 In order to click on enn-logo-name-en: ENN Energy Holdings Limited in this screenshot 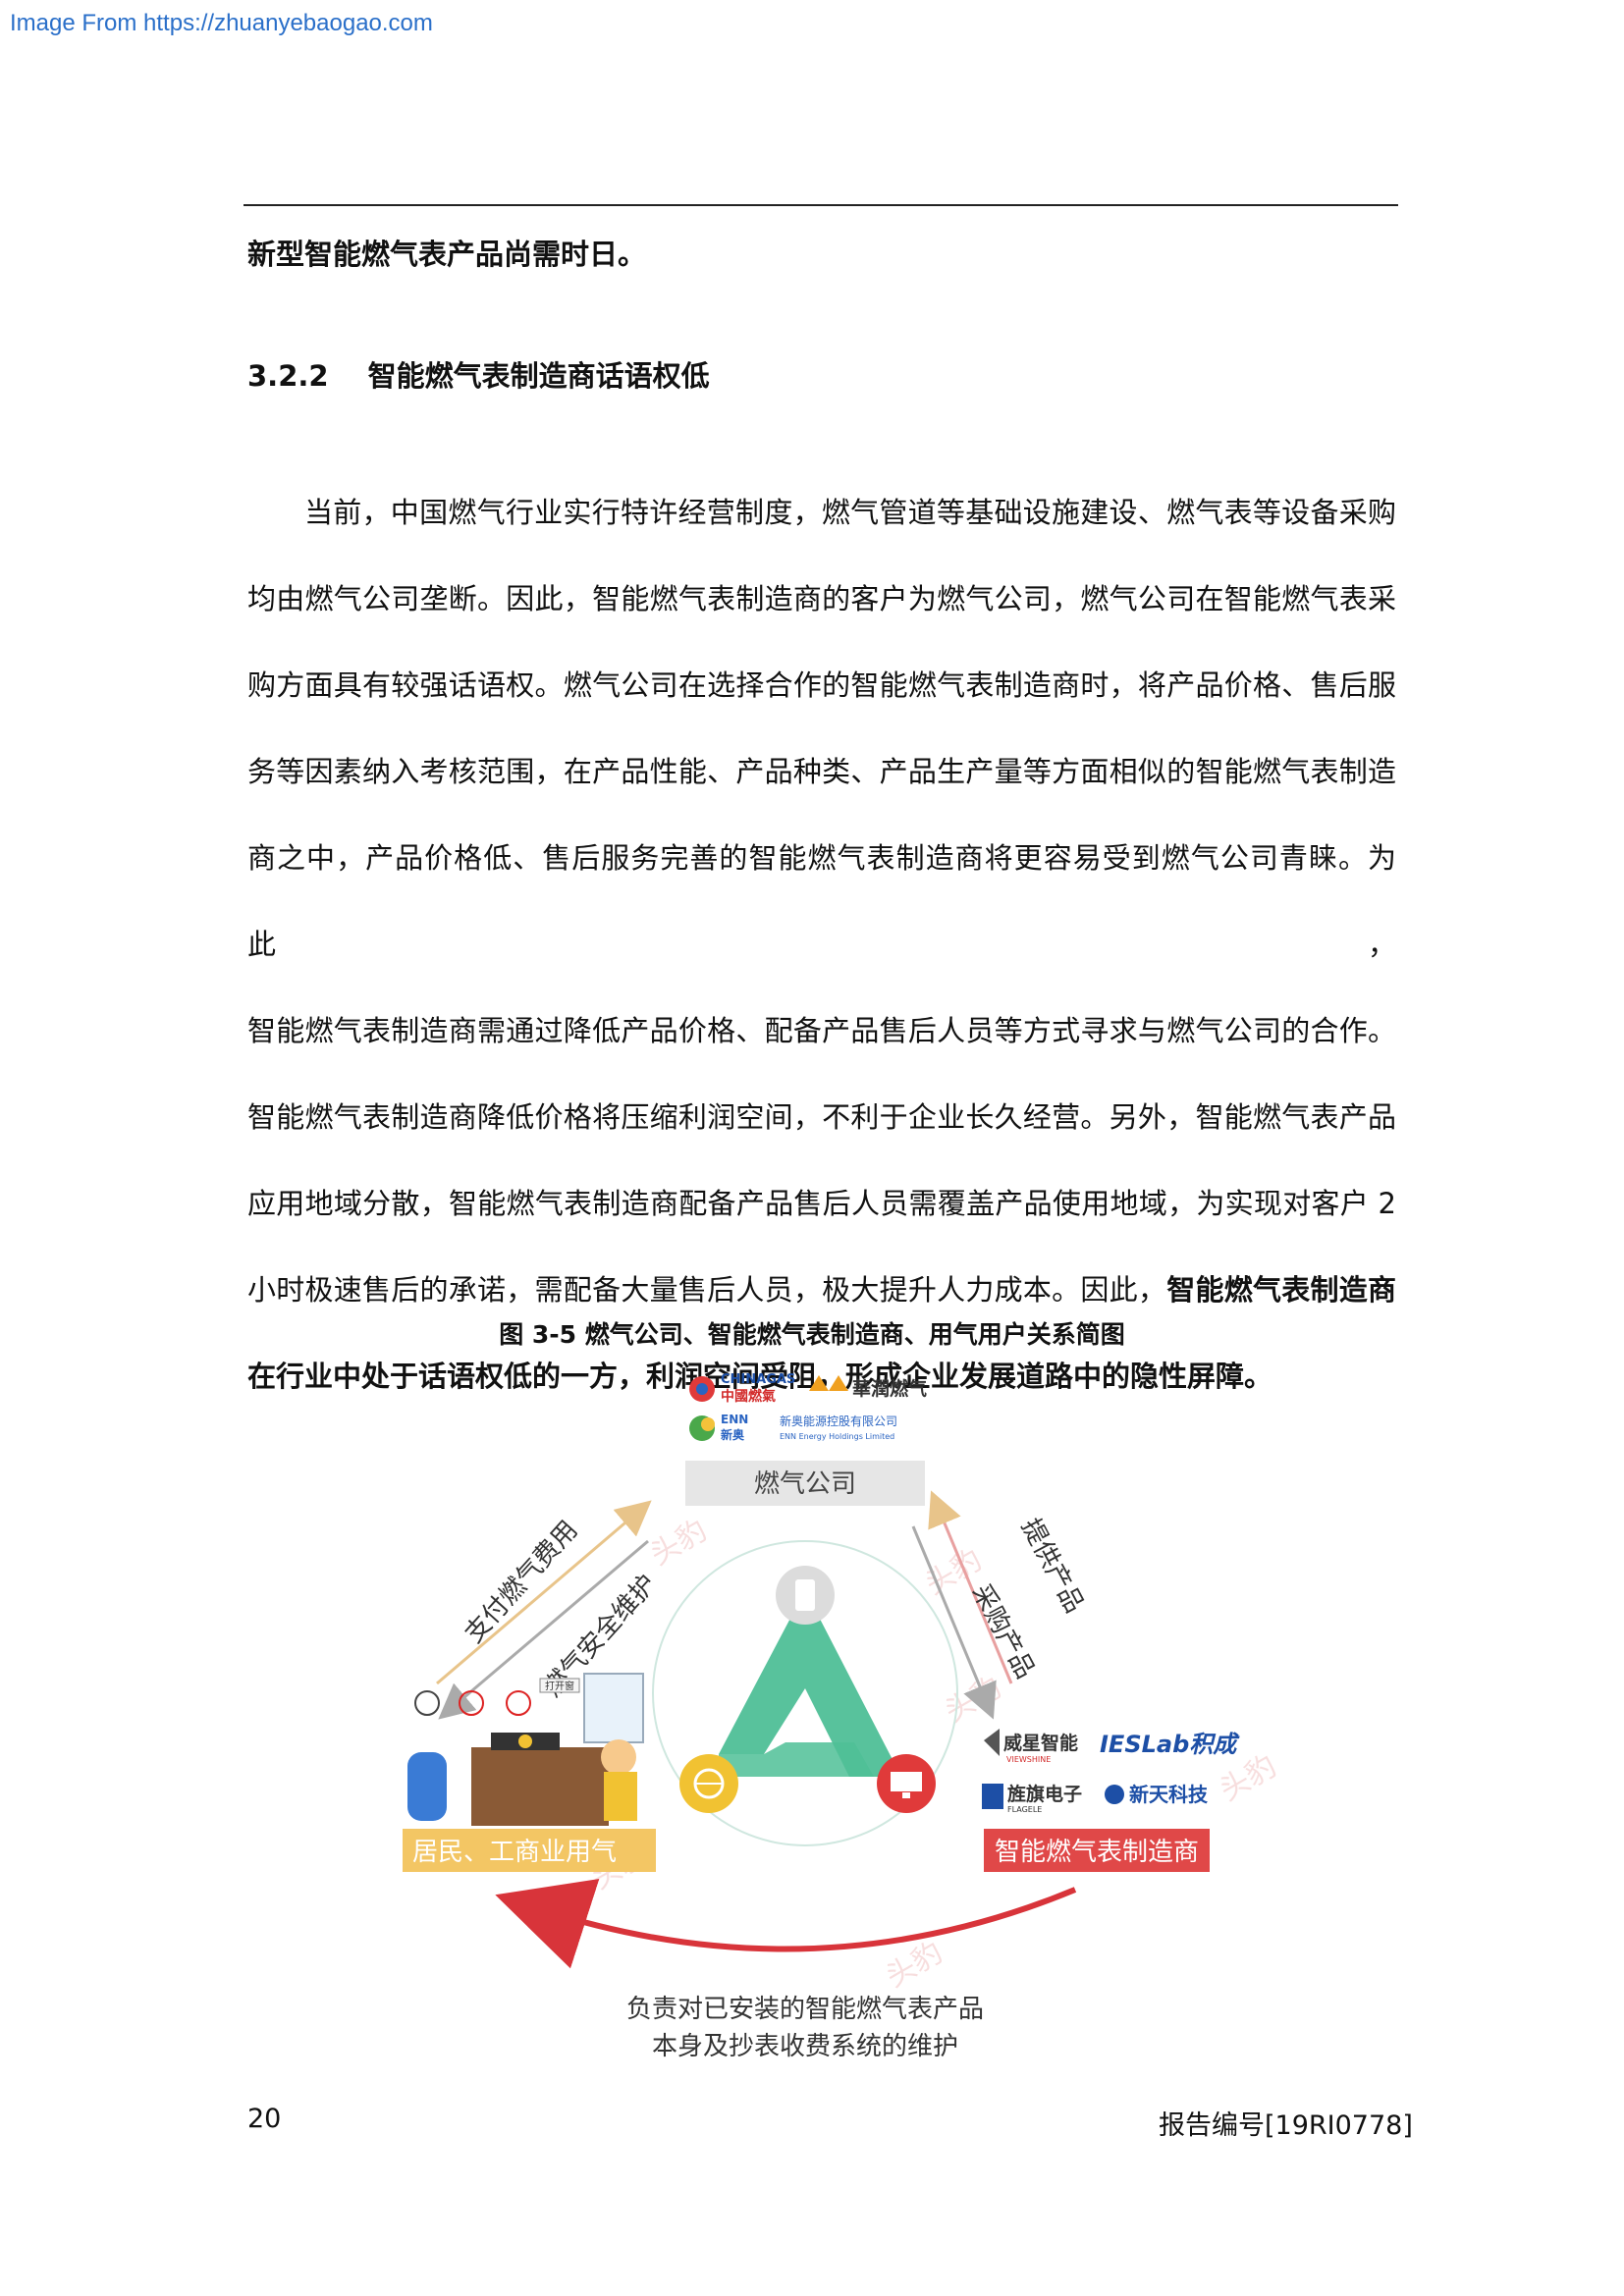, I will do `click(837, 1436)`.